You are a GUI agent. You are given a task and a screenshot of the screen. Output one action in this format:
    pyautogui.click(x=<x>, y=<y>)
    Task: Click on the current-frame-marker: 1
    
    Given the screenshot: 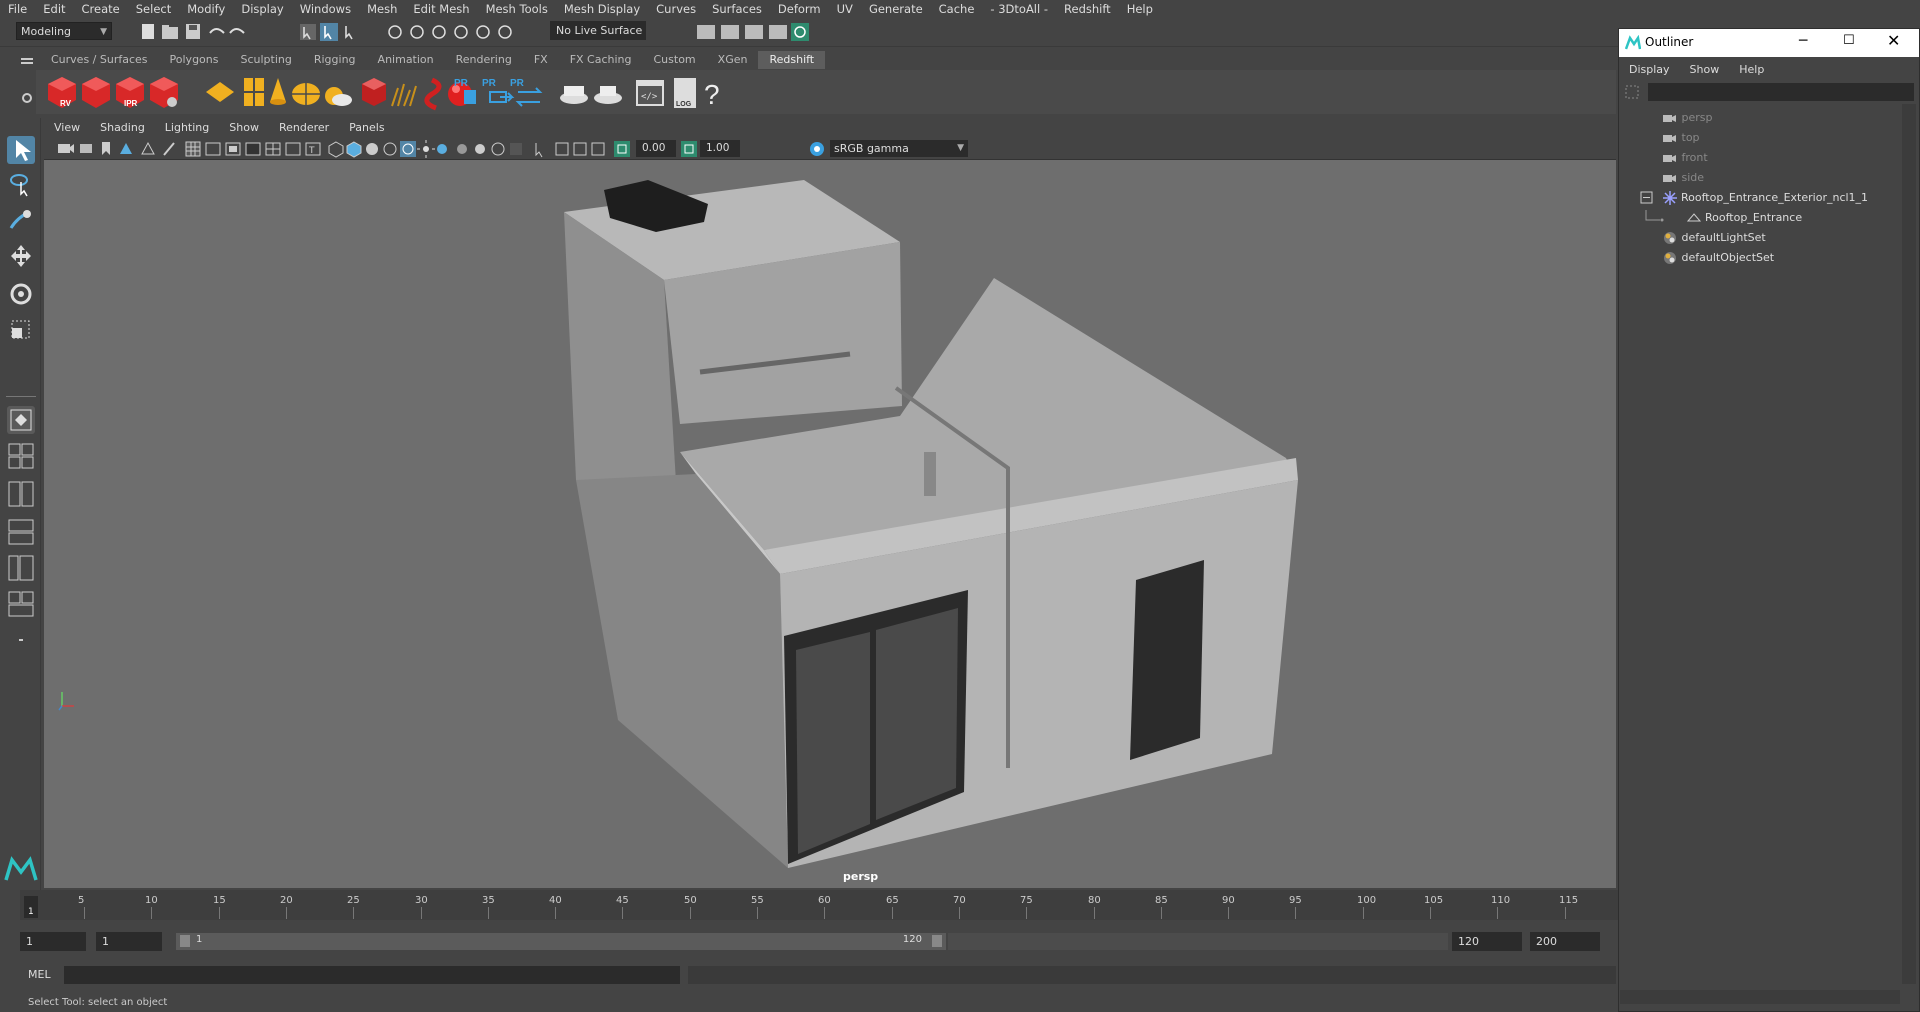 What is the action you would take?
    pyautogui.click(x=31, y=907)
    